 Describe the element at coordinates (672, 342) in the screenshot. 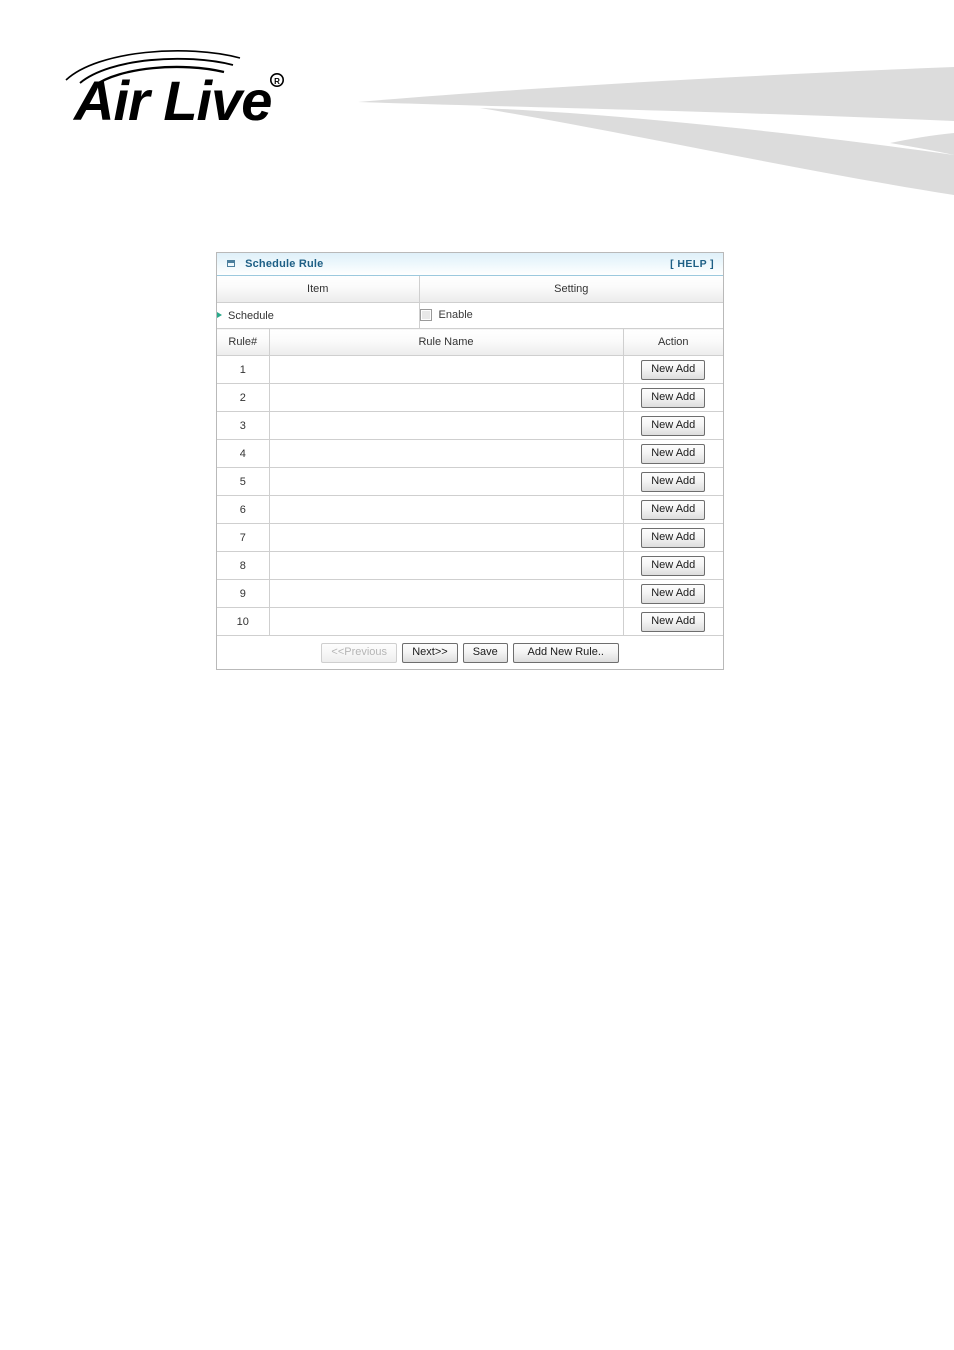

I see `column-header-action: Action` at that location.